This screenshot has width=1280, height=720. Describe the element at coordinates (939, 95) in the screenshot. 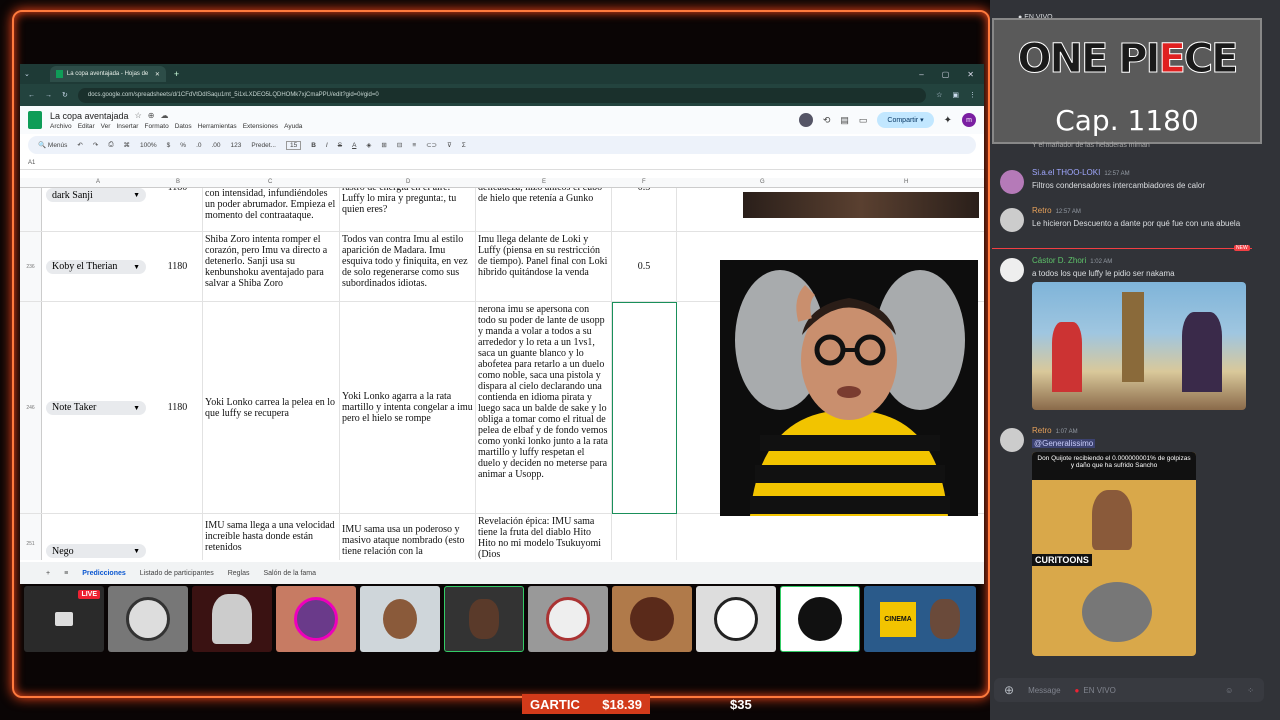

I see `bookmark-icon: ☆` at that location.